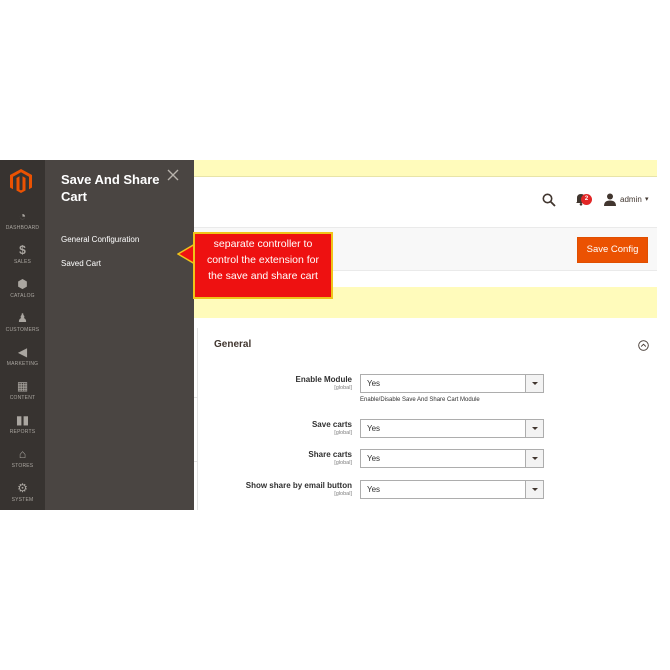 This screenshot has height=670, width=670. I want to click on menu-label: SALES, so click(22, 262).